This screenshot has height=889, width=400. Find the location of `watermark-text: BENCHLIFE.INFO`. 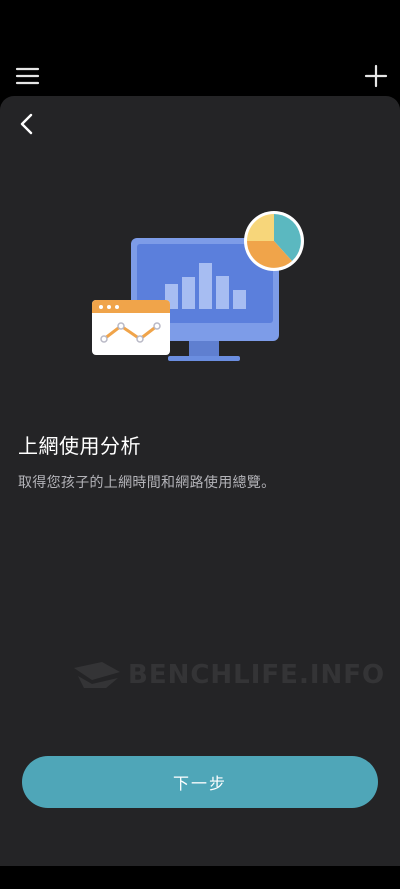

watermark-text: BENCHLIFE.INFO is located at coordinates (257, 675).